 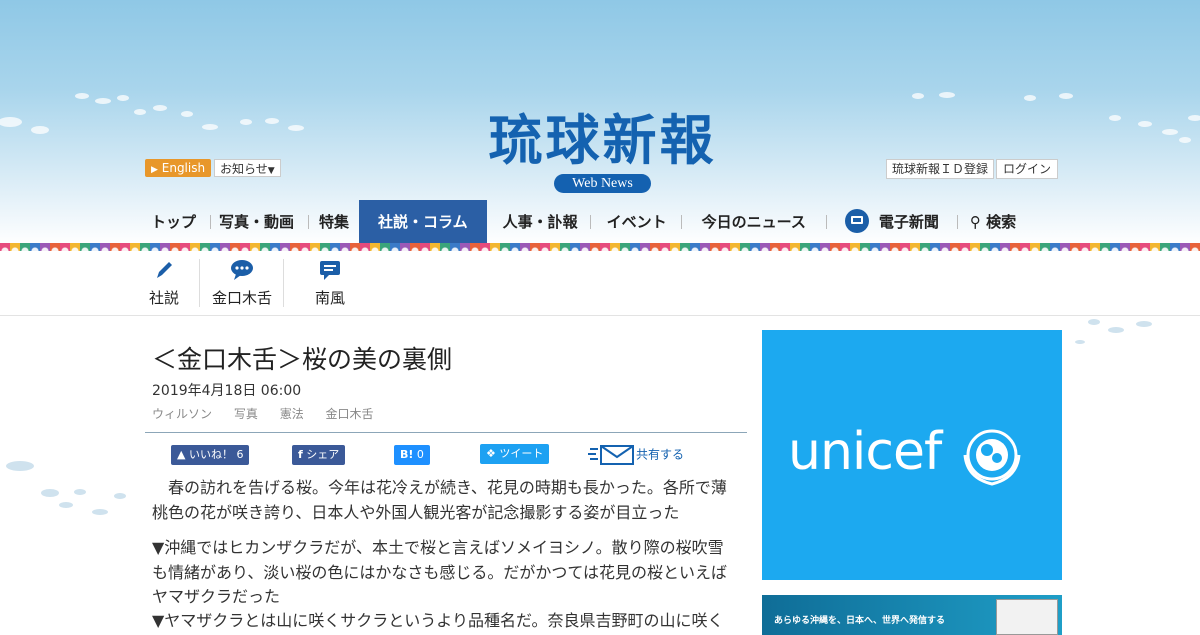 I want to click on nav-item-search: ⚲ 検索, so click(x=993, y=222).